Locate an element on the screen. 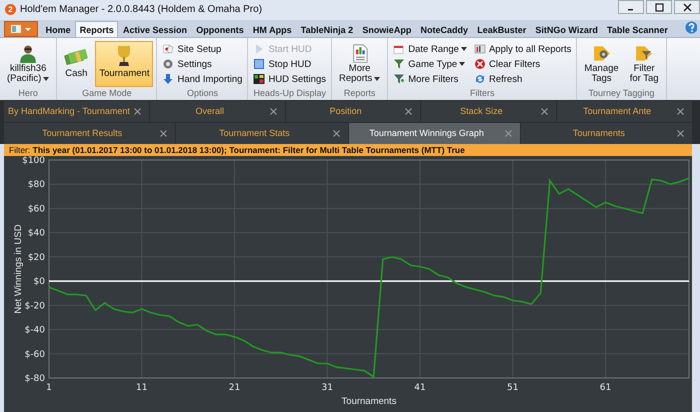  ribbon-button: Refresh is located at coordinates (523, 79).